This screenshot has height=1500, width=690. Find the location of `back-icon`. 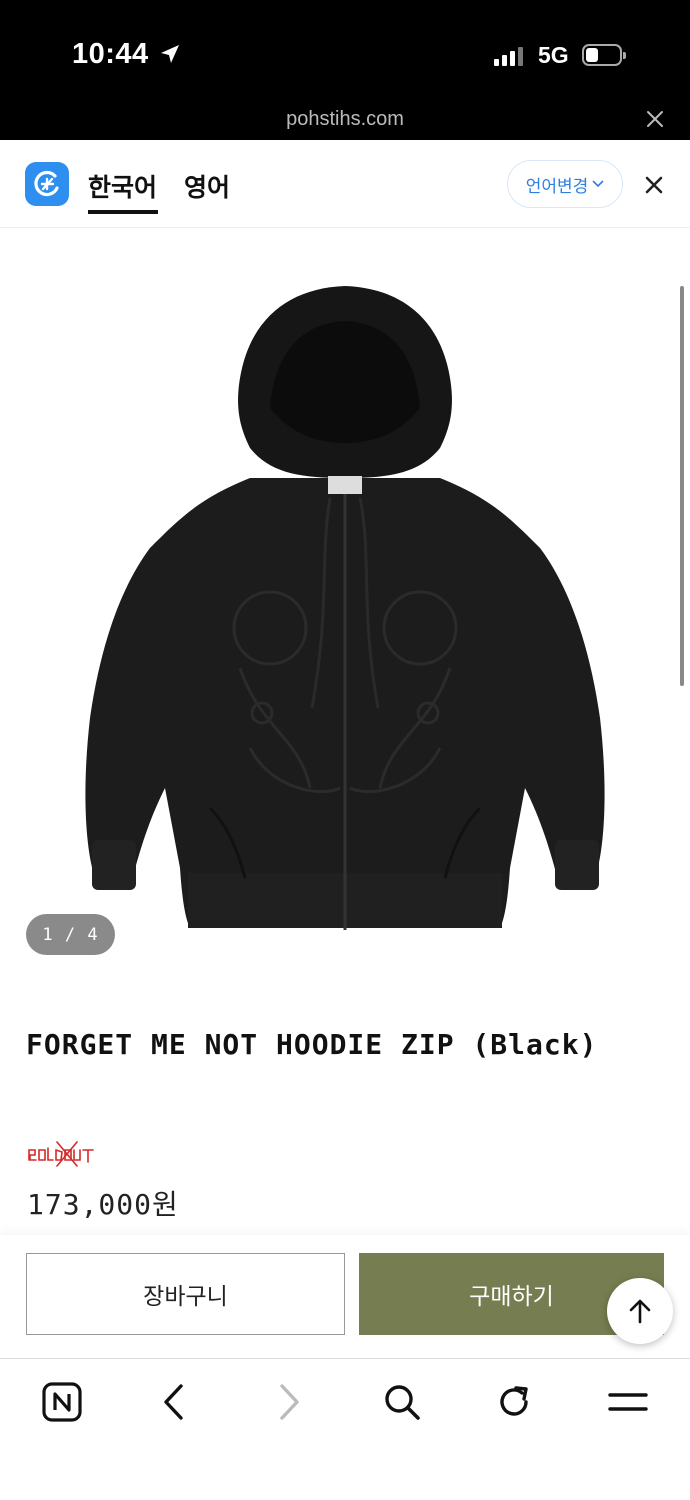

back-icon is located at coordinates (174, 1402).